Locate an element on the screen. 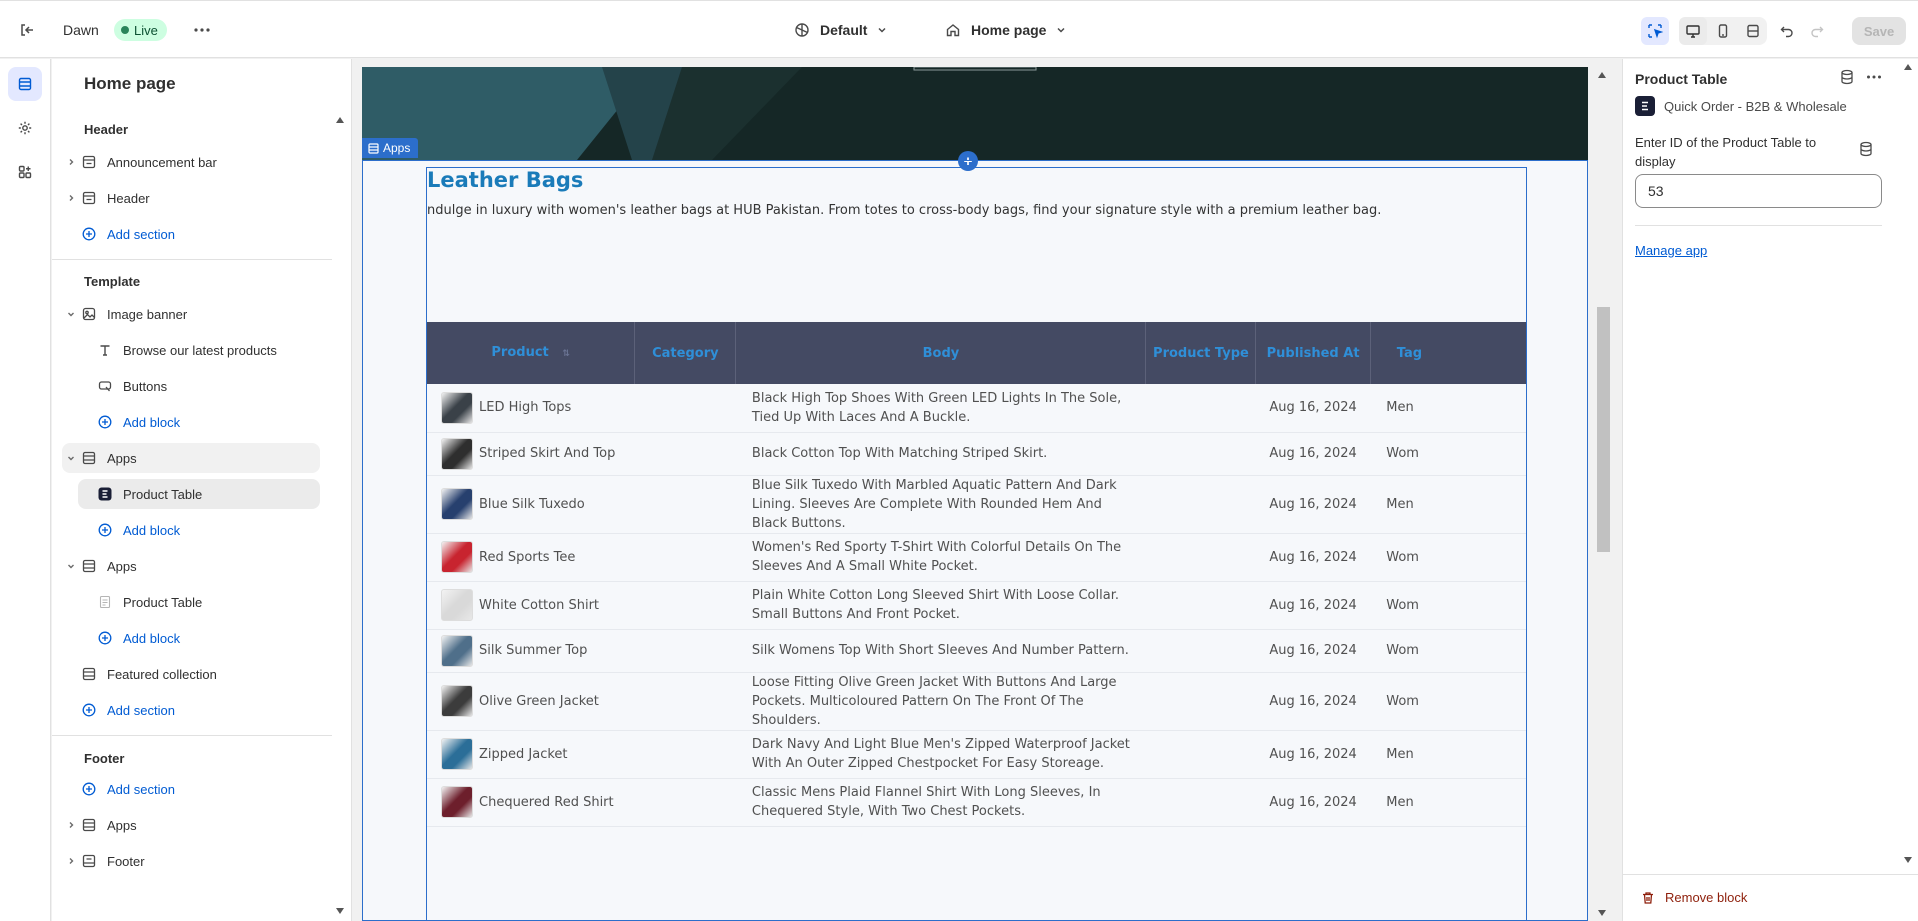  apps-section-tag: Apps is located at coordinates (390, 148).